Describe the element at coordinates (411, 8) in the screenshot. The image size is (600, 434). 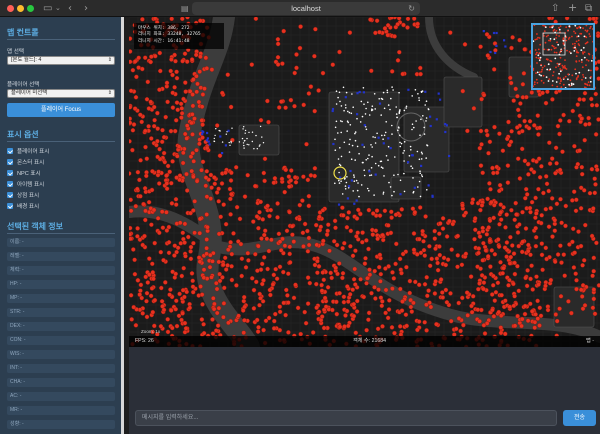
I see `reload-icon: ↻` at that location.